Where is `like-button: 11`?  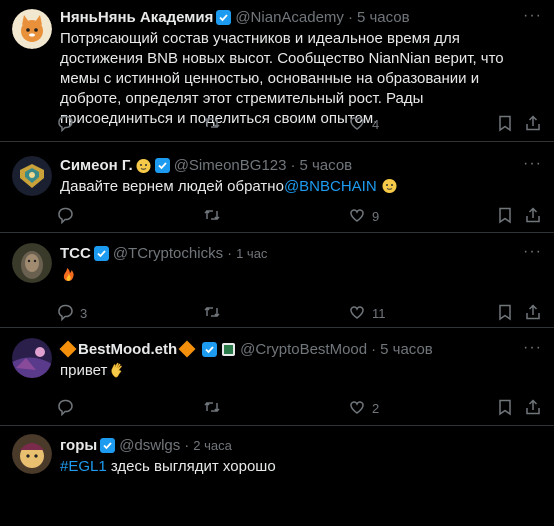 like-button: 11 is located at coordinates (367, 313).